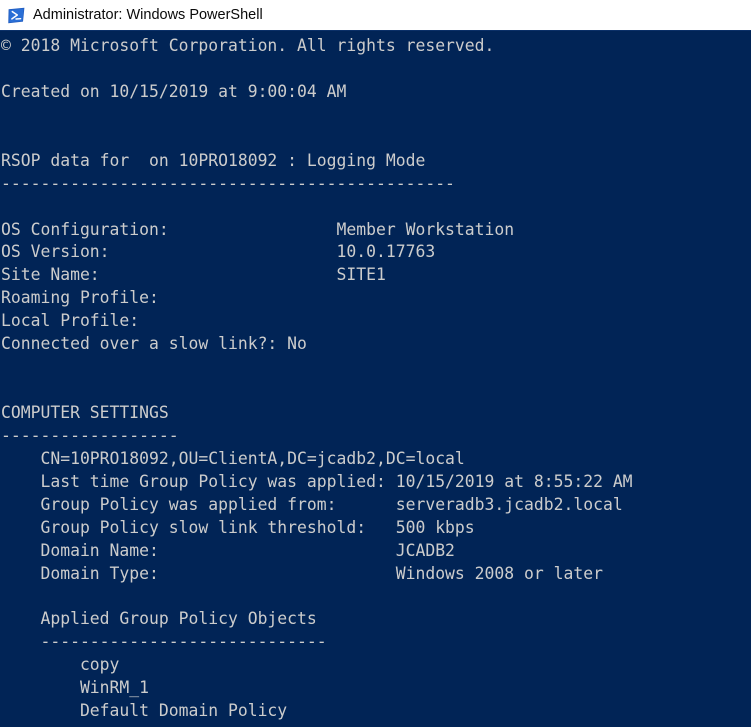 The image size is (751, 727). What do you see at coordinates (154, 344) in the screenshot?
I see `console-line: Connected over a slow link?: No` at bounding box center [154, 344].